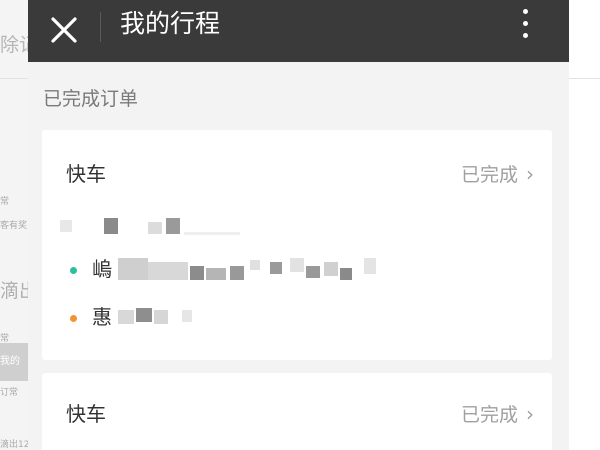 This screenshot has width=600, height=450. I want to click on origin-address-redacted, so click(263, 269).